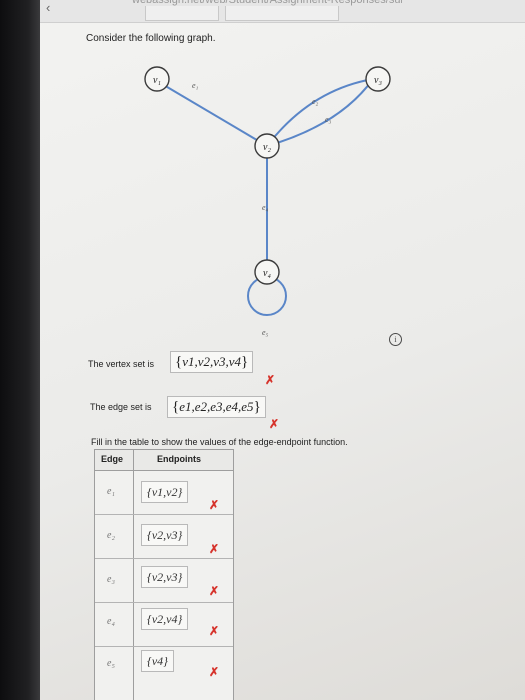  Describe the element at coordinates (315, 101) in the screenshot. I see `edge-label-e2: e₂` at that location.